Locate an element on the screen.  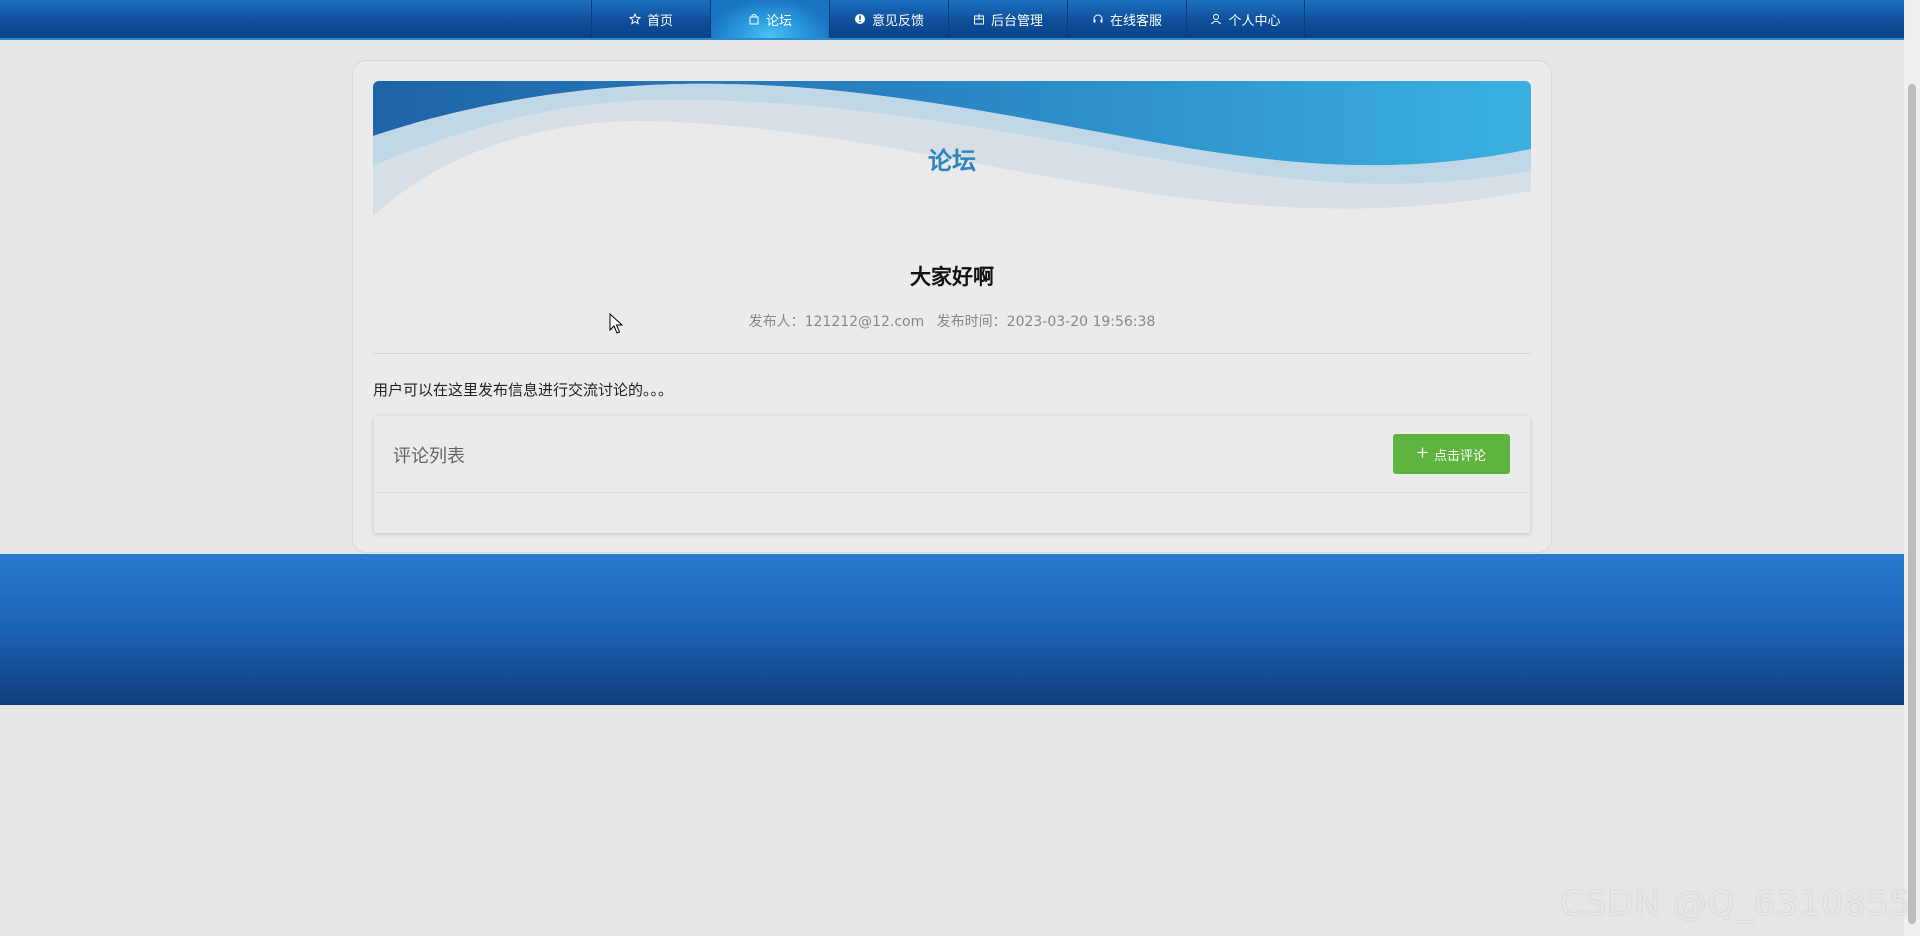
post-title: 大家好啊 is located at coordinates (952, 277).